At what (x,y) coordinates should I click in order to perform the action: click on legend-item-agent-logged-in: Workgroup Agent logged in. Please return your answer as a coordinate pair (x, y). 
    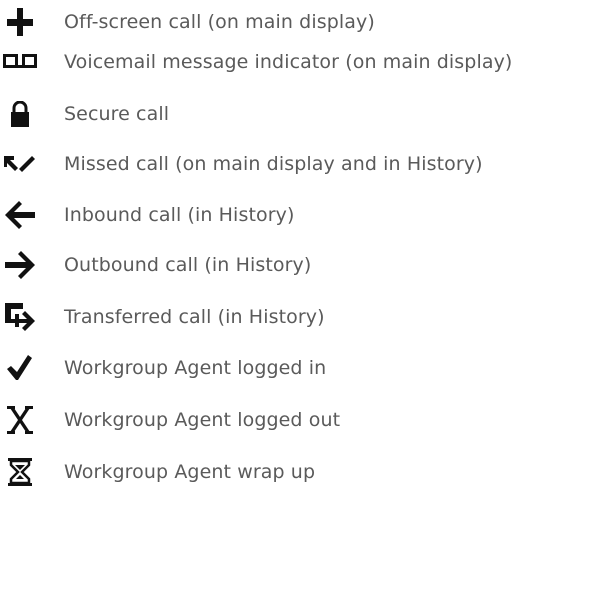
    Looking at the image, I should click on (301, 368).